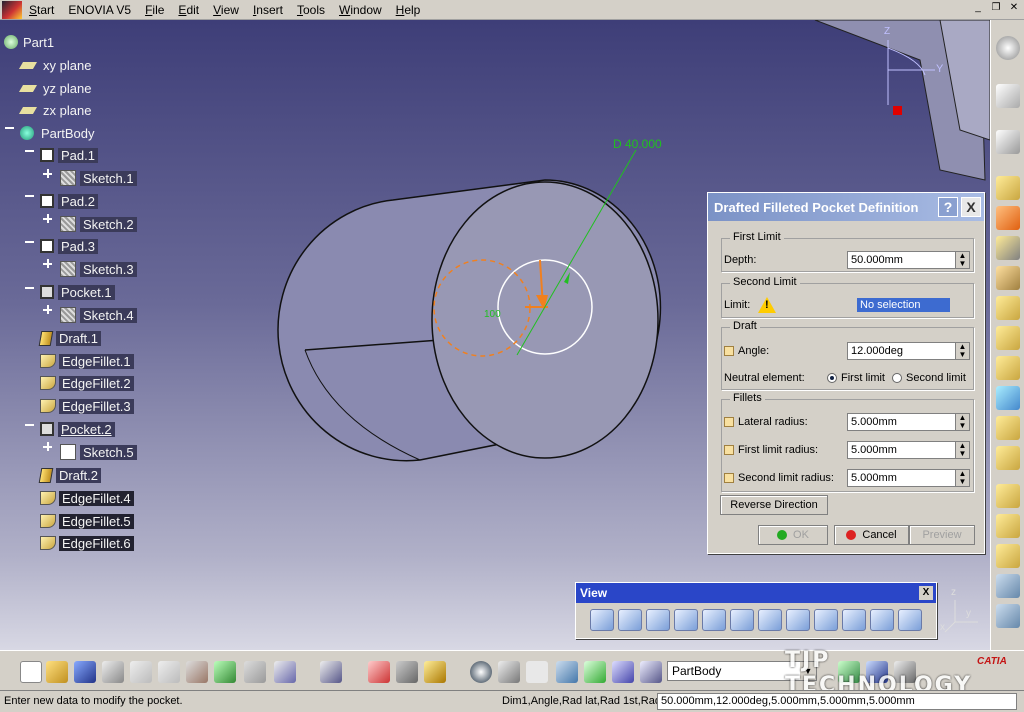 Image resolution: width=1024 pixels, height=712 pixels. I want to click on angle-value: 12.000deg, so click(901, 351).